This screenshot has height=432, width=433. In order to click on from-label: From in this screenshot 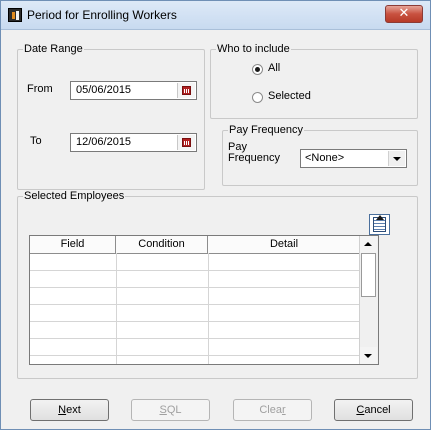, I will do `click(40, 89)`.